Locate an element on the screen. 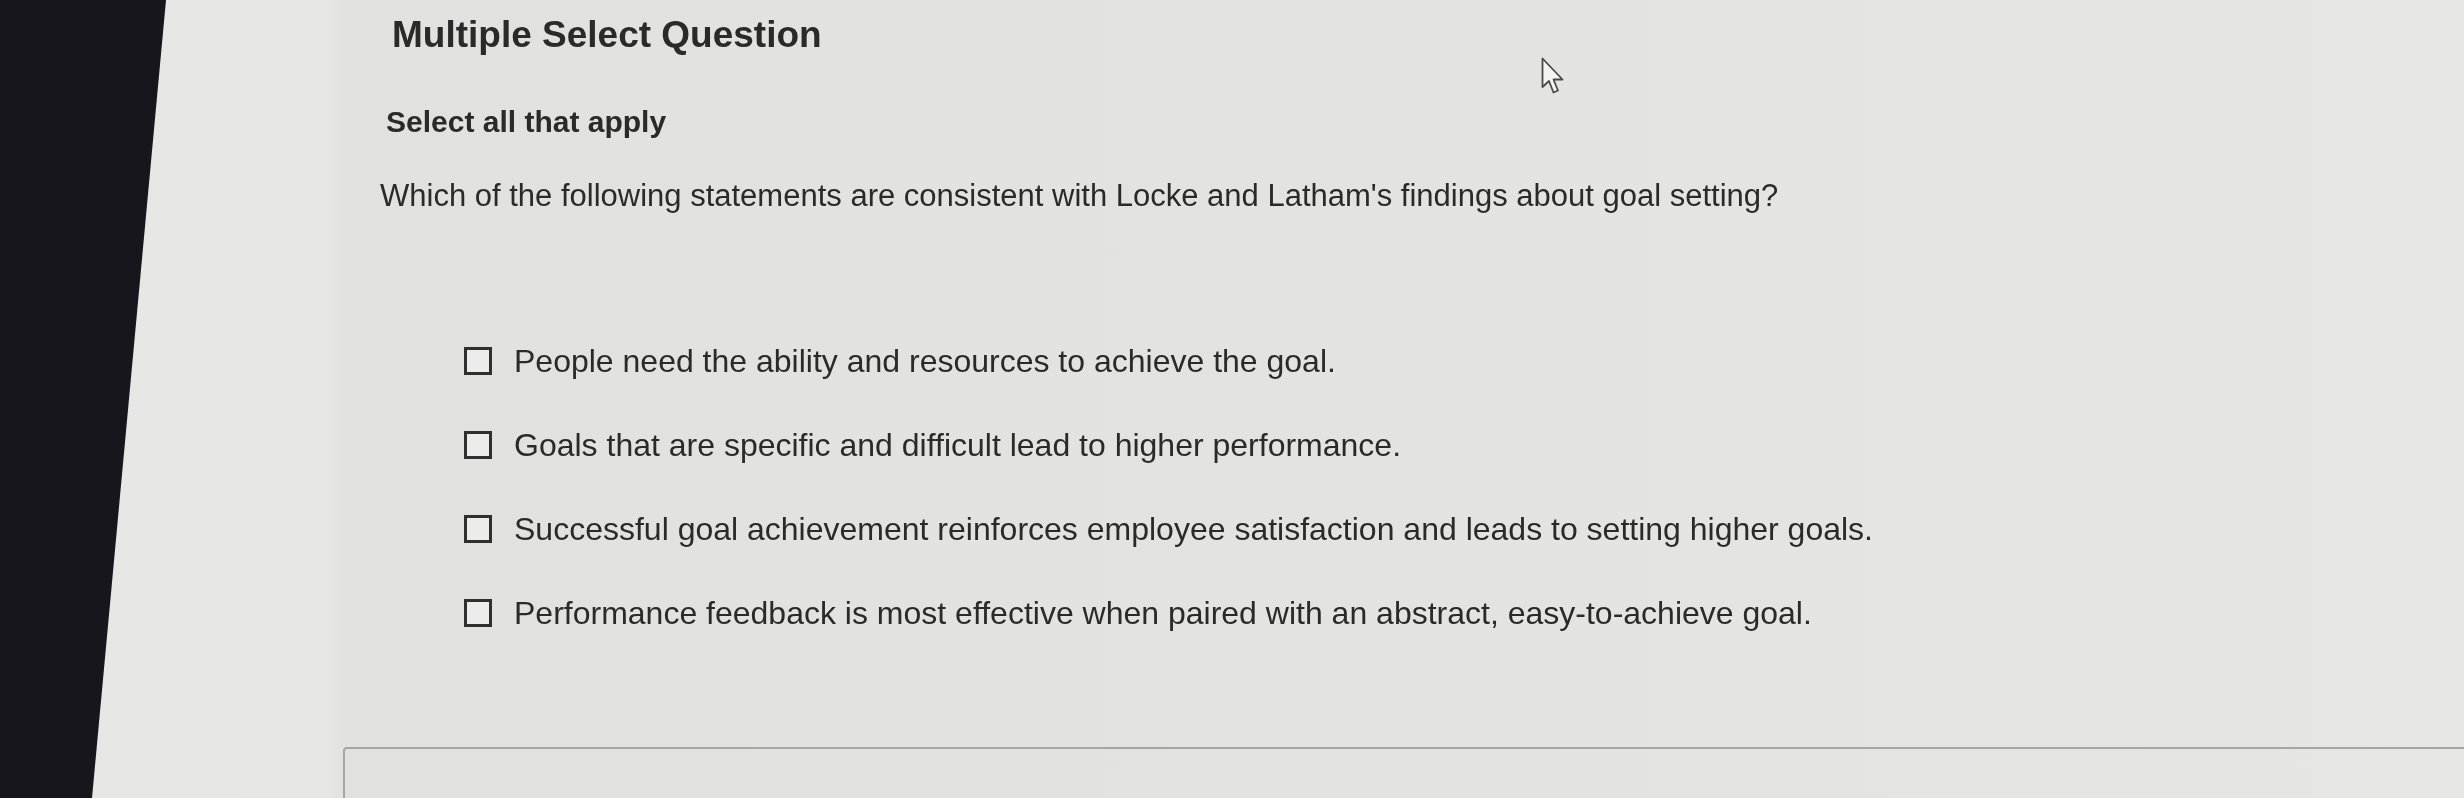 The image size is (2464, 798). question-text: Which of the following statements are consistent with Locke and Latham's findings about goal setting? is located at coordinates (1080, 196).